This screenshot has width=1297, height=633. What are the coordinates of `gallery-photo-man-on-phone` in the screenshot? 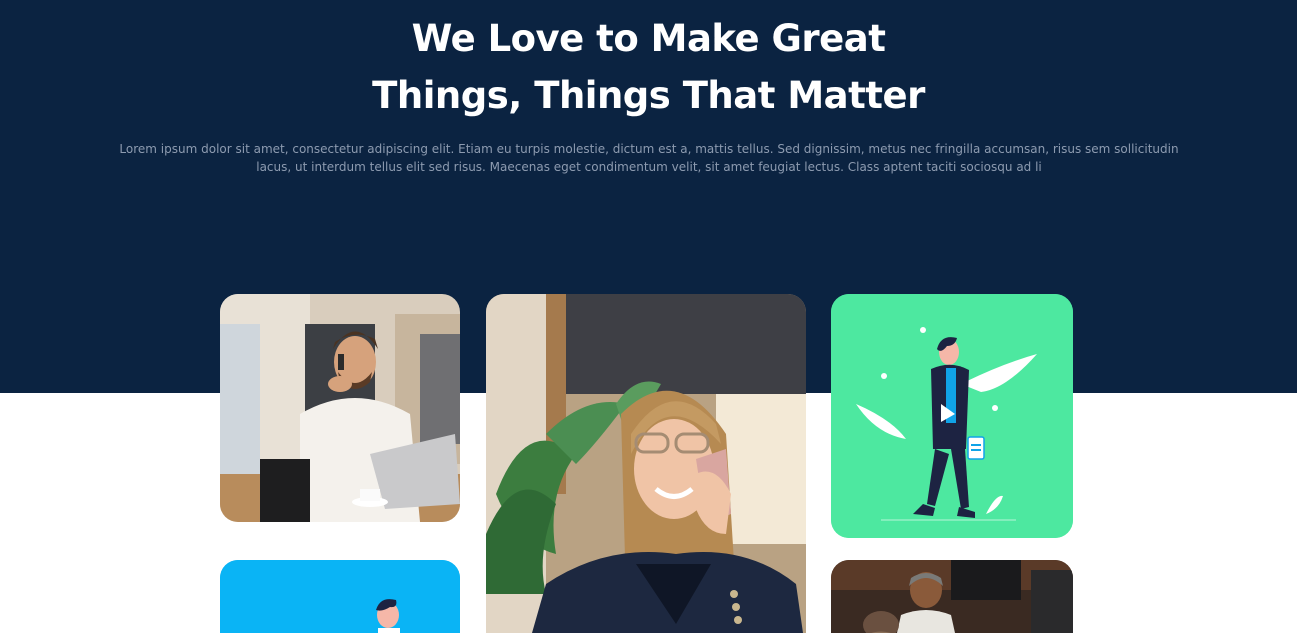 It's located at (340, 408).